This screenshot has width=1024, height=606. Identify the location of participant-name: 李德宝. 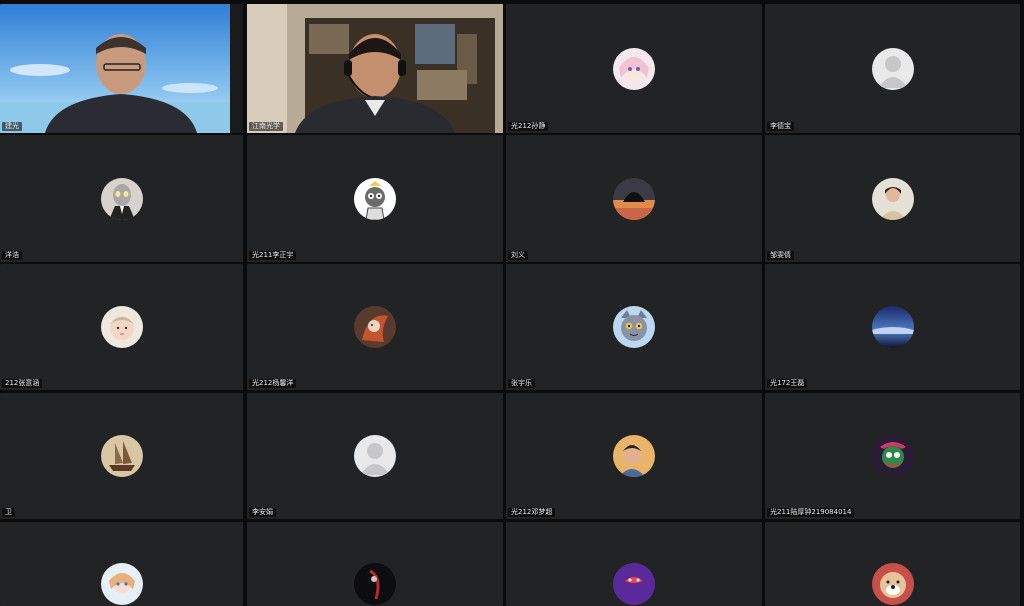
(780, 126).